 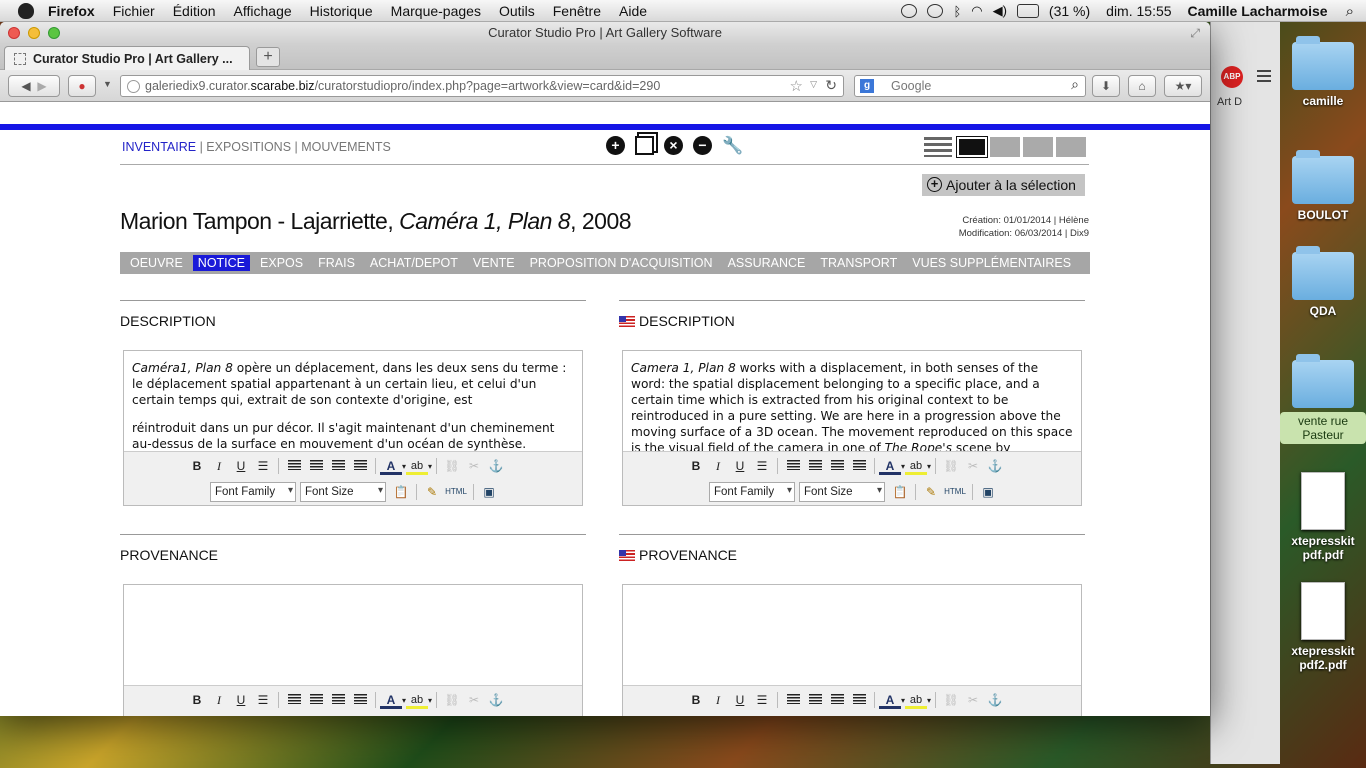 I want to click on bookmarks-button: ★▾, so click(x=1183, y=86).